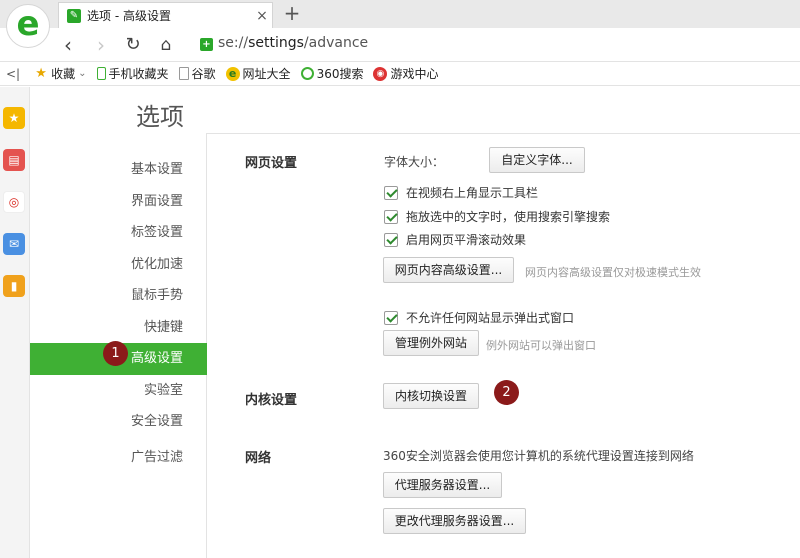 The width and height of the screenshot is (800, 558). Describe the element at coordinates (233, 43) in the screenshot. I see `address-scheme: se://` at that location.